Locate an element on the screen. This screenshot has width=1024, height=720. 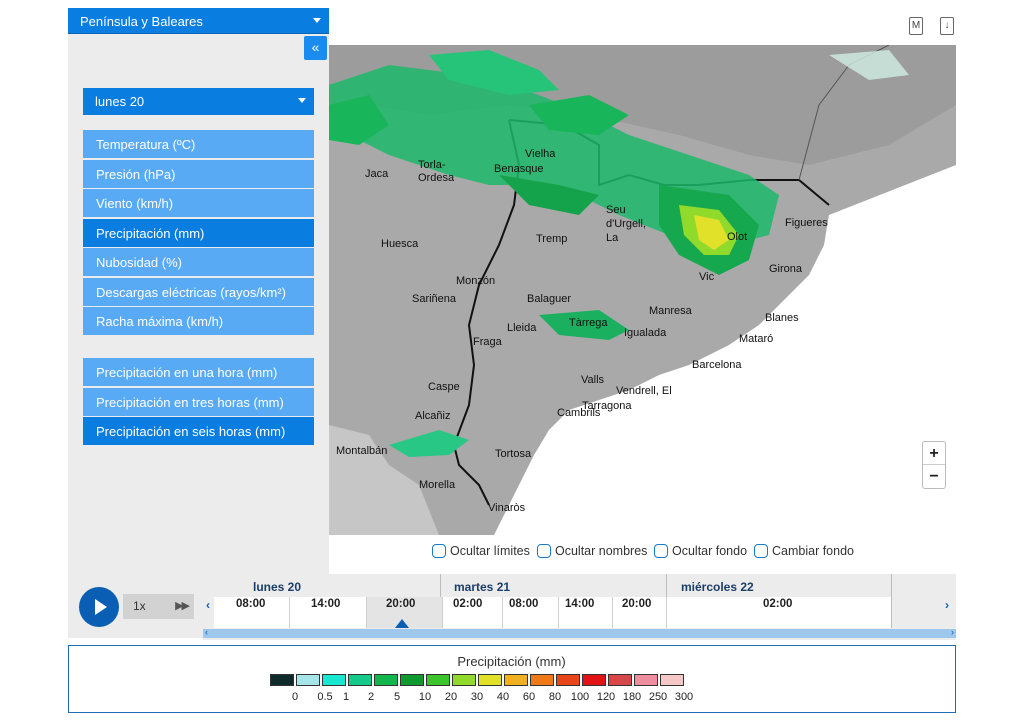
city-label: Vielha is located at coordinates (540, 154).